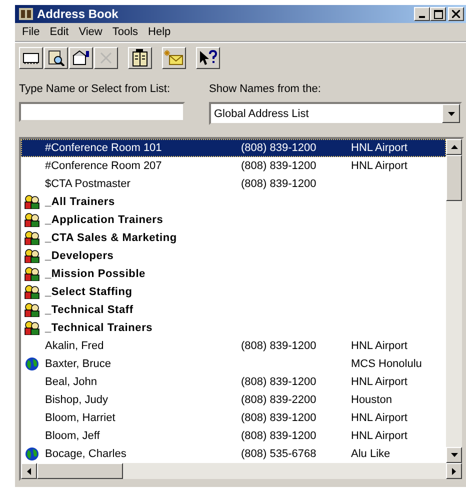 This screenshot has height=495, width=466. What do you see at coordinates (371, 400) in the screenshot?
I see `location-cell: Houston` at bounding box center [371, 400].